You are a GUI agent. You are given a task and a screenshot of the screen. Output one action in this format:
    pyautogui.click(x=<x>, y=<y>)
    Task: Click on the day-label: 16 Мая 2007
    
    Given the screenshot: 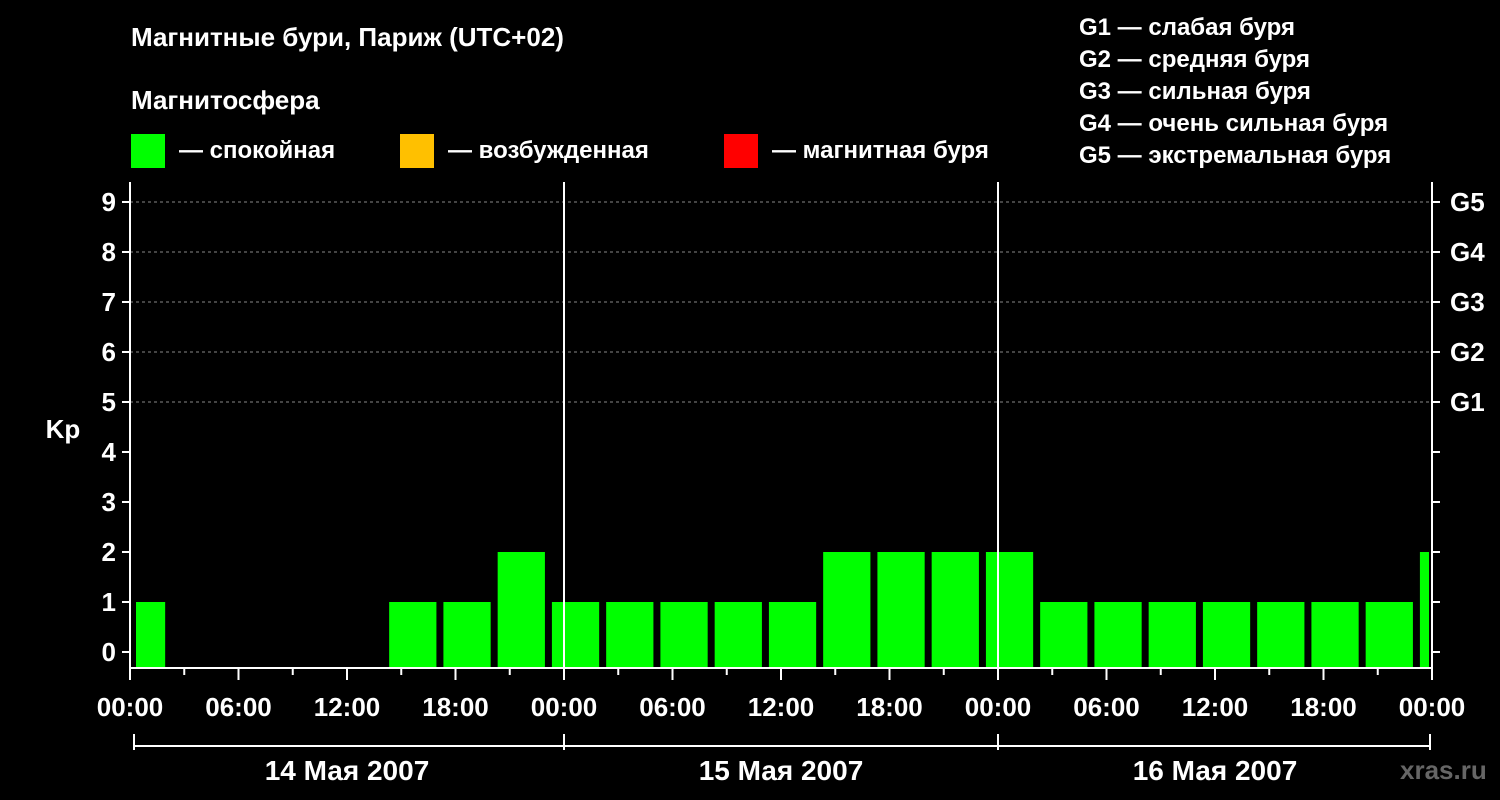 What is the action you would take?
    pyautogui.click(x=1215, y=770)
    